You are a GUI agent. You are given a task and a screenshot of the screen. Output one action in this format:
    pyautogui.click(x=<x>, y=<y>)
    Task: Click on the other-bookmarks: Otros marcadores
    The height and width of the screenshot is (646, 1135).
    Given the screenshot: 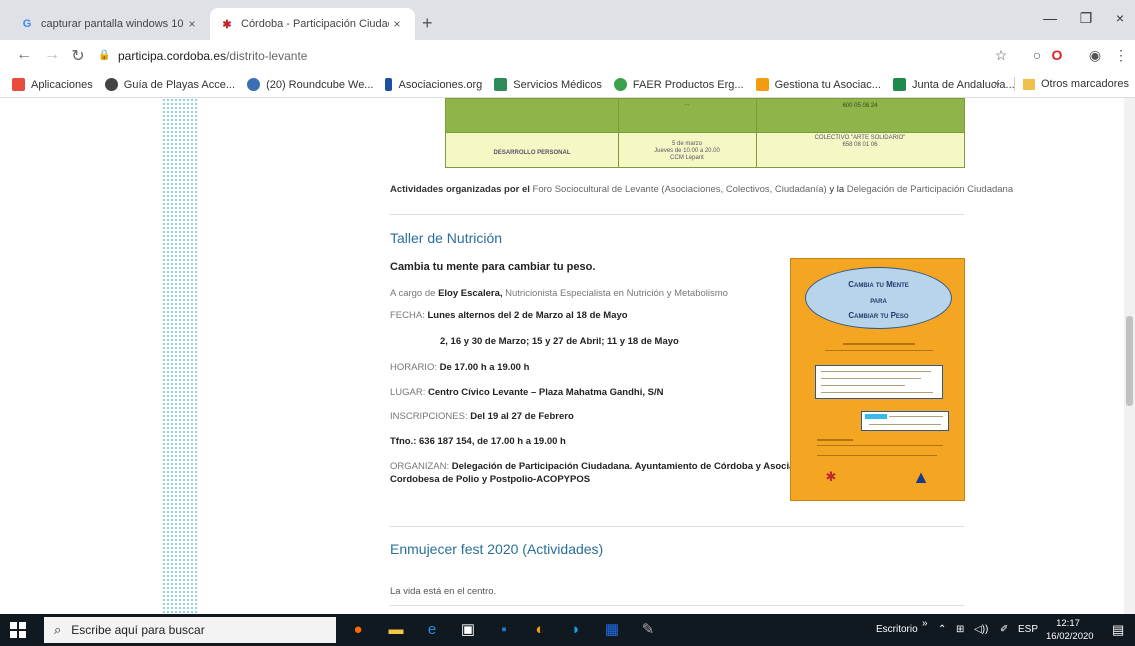 What is the action you would take?
    pyautogui.click(x=1085, y=84)
    